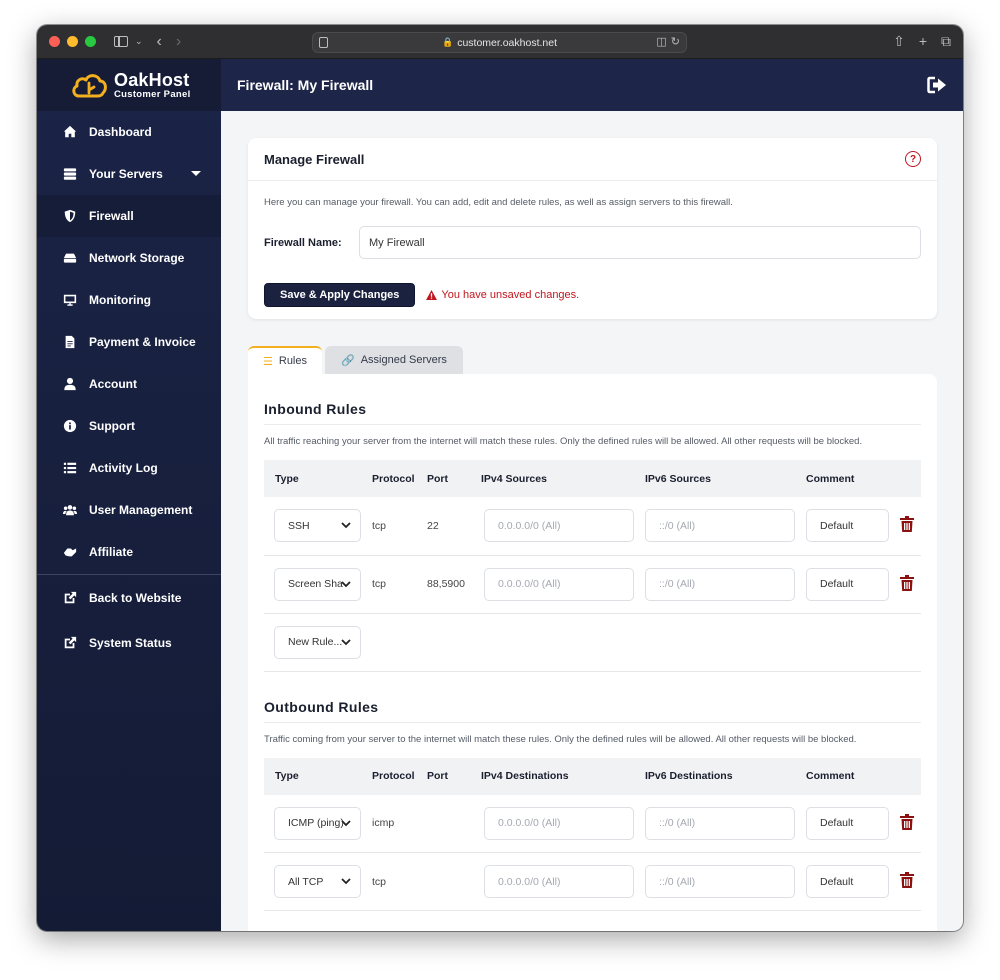 The image size is (1000, 980). What do you see at coordinates (443, 776) in the screenshot?
I see `column-header: Port` at bounding box center [443, 776].